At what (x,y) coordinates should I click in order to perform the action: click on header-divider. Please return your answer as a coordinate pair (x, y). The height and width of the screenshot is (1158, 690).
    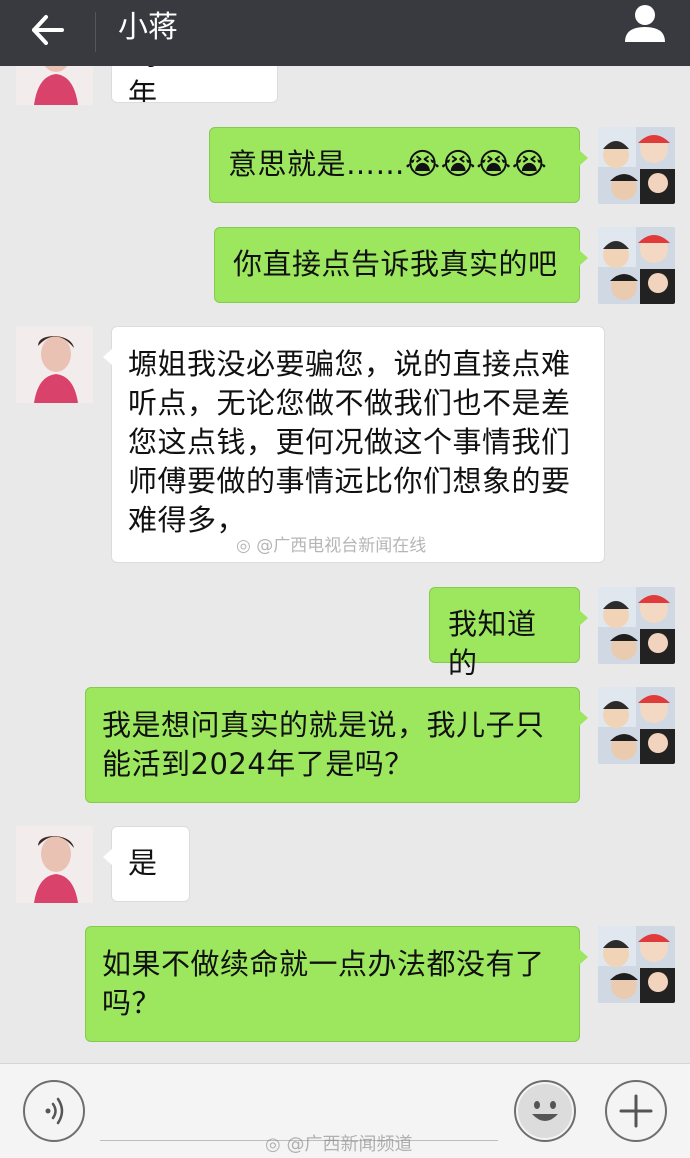
    Looking at the image, I should click on (95, 32).